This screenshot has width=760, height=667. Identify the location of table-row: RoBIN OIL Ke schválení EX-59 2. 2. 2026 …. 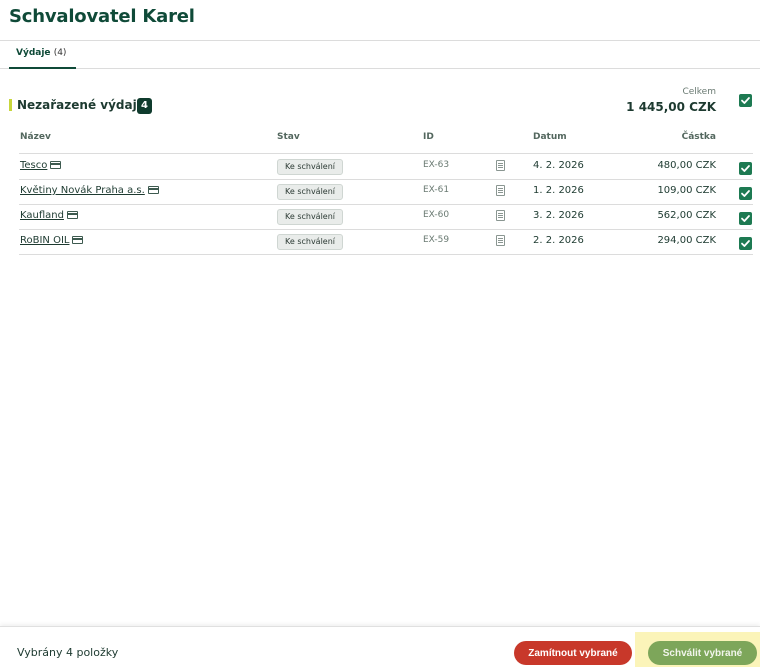
(386, 242).